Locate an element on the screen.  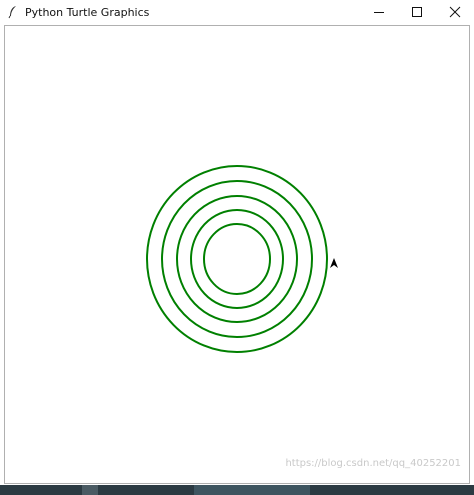
maximize-icon is located at coordinates (417, 12).